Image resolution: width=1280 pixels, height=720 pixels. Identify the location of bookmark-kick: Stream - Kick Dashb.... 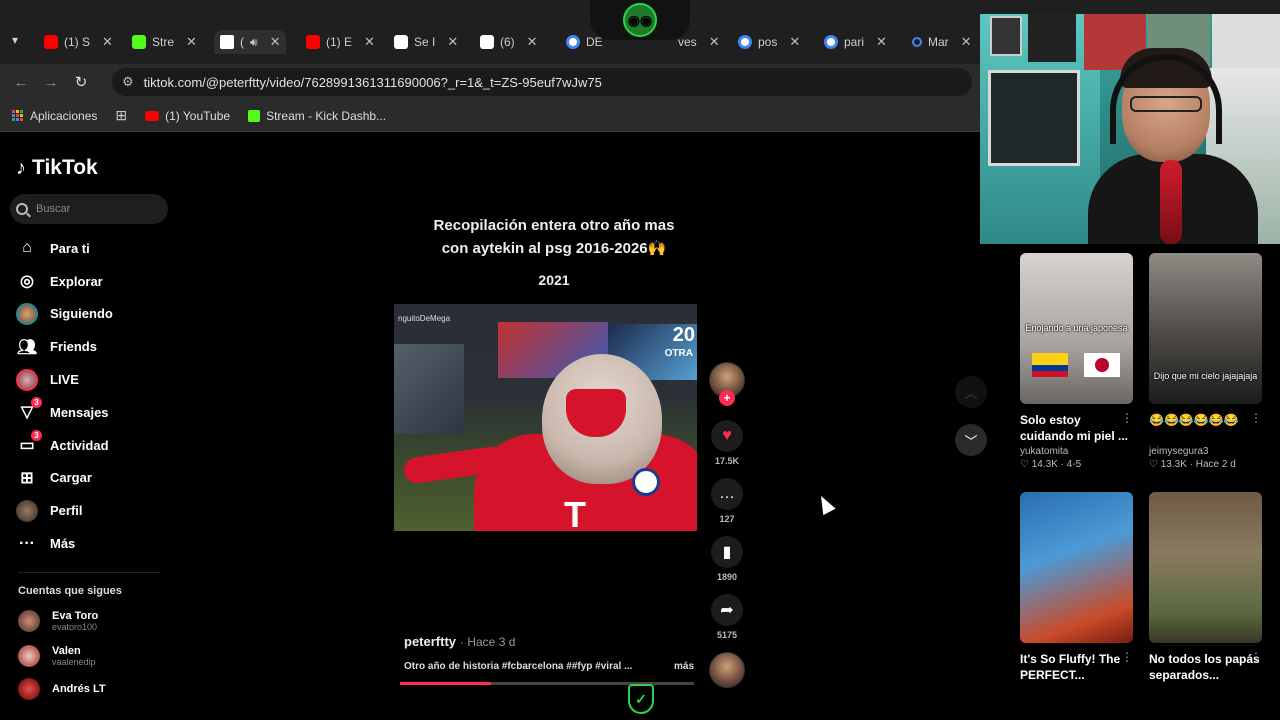
(317, 116).